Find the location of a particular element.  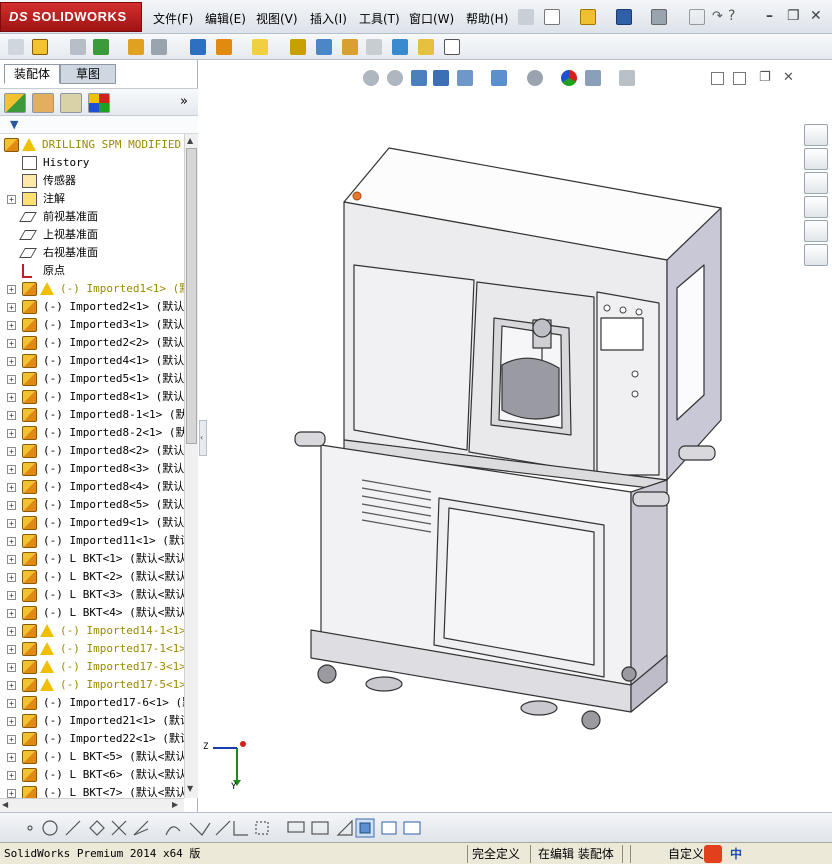

show-hidden-icon is located at coordinates (198, 47).